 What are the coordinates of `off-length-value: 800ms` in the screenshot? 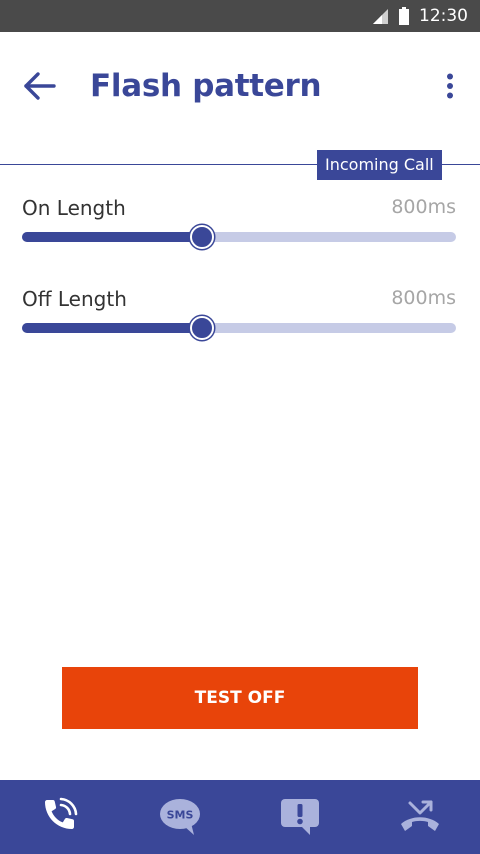 It's located at (423, 298).